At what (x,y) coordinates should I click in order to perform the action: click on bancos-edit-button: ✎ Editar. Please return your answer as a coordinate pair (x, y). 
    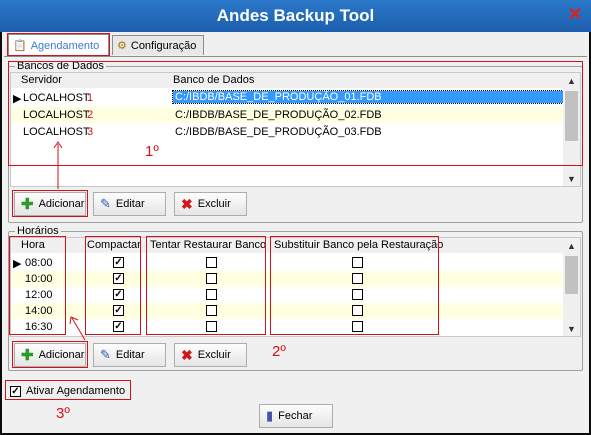
    Looking at the image, I should click on (129, 204).